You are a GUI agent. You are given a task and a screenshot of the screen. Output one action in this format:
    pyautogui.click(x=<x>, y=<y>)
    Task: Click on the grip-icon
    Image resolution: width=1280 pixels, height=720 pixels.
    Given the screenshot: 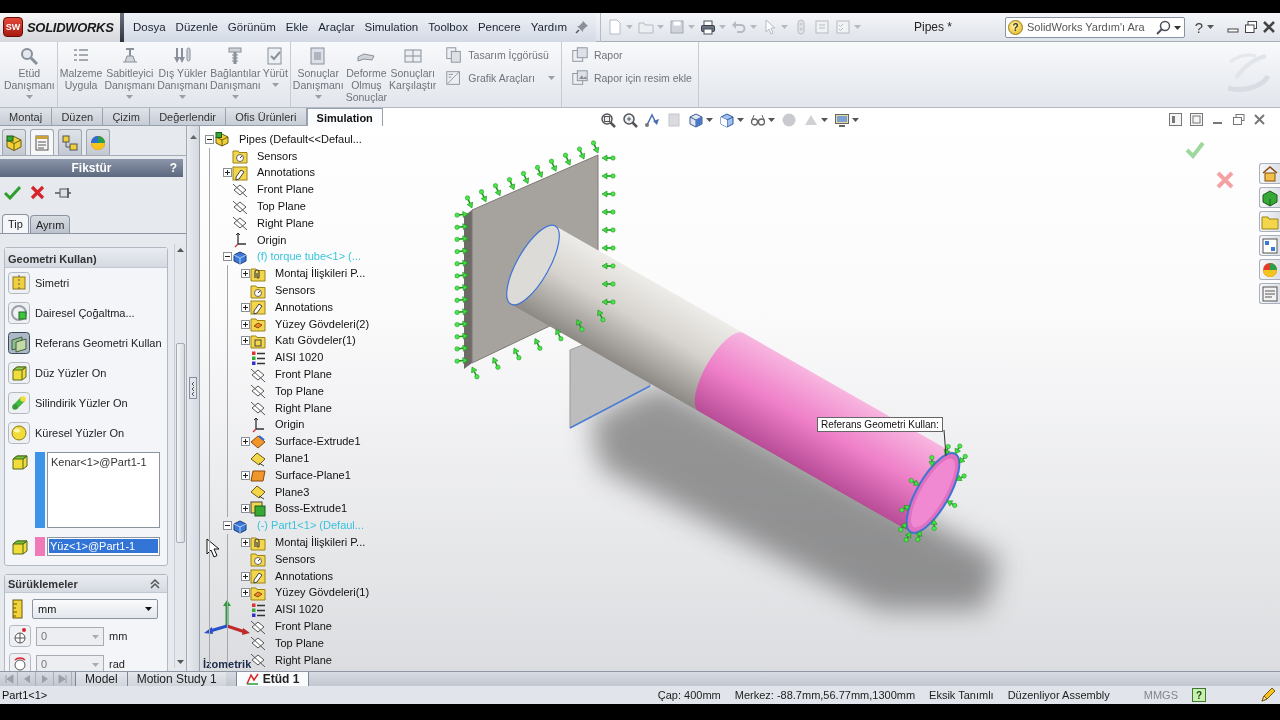 What is the action you would take?
    pyautogui.click(x=193, y=388)
    